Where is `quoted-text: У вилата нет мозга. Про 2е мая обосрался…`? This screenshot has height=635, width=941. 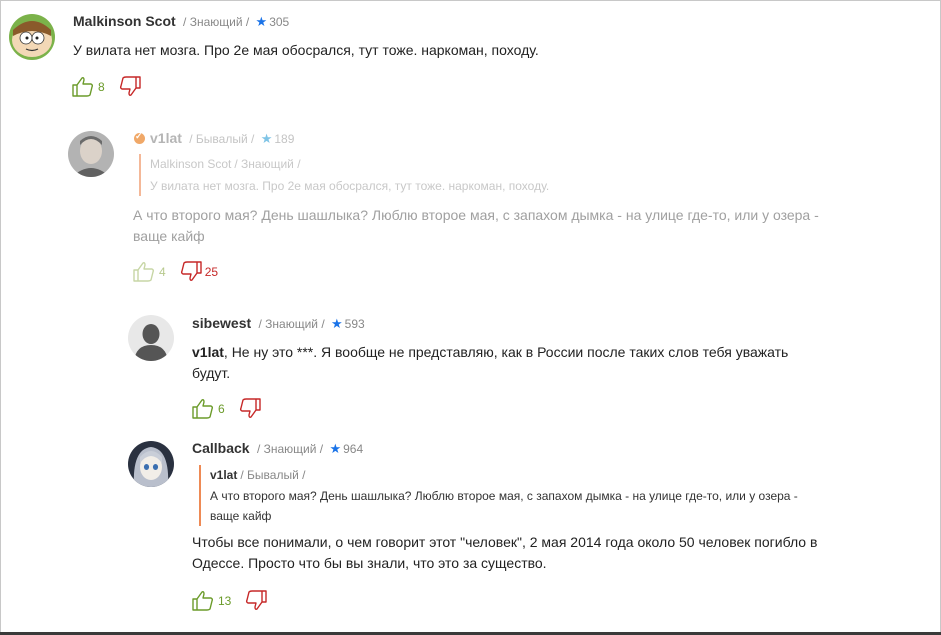 quoted-text: У вилата нет мозга. Про 2е мая обосрался… is located at coordinates (350, 186).